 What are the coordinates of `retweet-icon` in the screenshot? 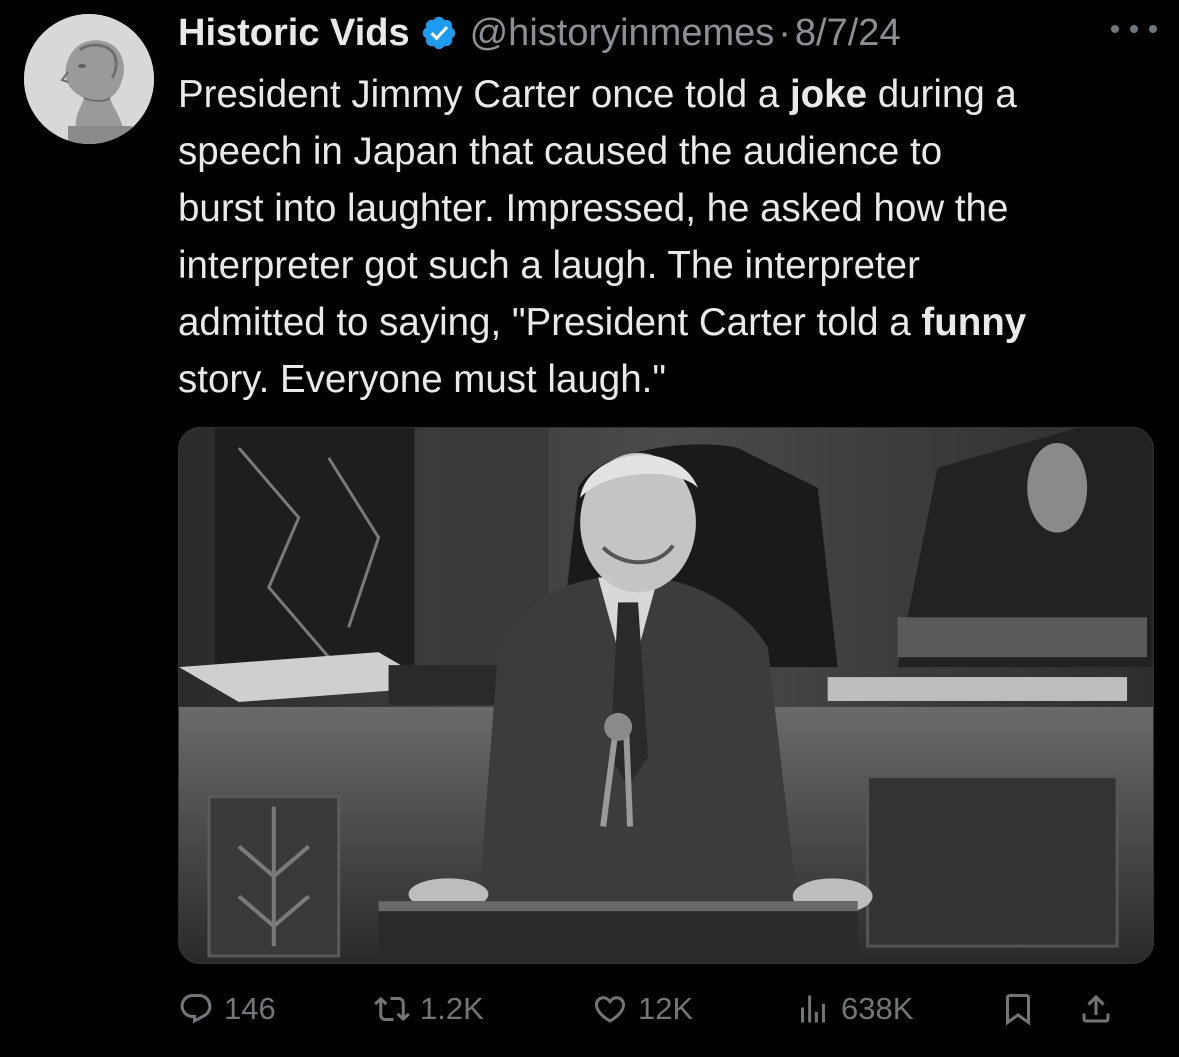 It's located at (392, 1009).